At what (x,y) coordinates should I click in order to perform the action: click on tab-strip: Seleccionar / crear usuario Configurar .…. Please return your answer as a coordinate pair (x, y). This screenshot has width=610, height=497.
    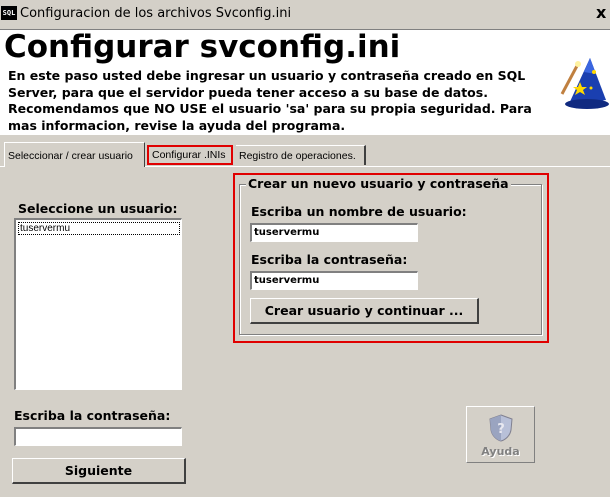
    Looking at the image, I should click on (305, 153).